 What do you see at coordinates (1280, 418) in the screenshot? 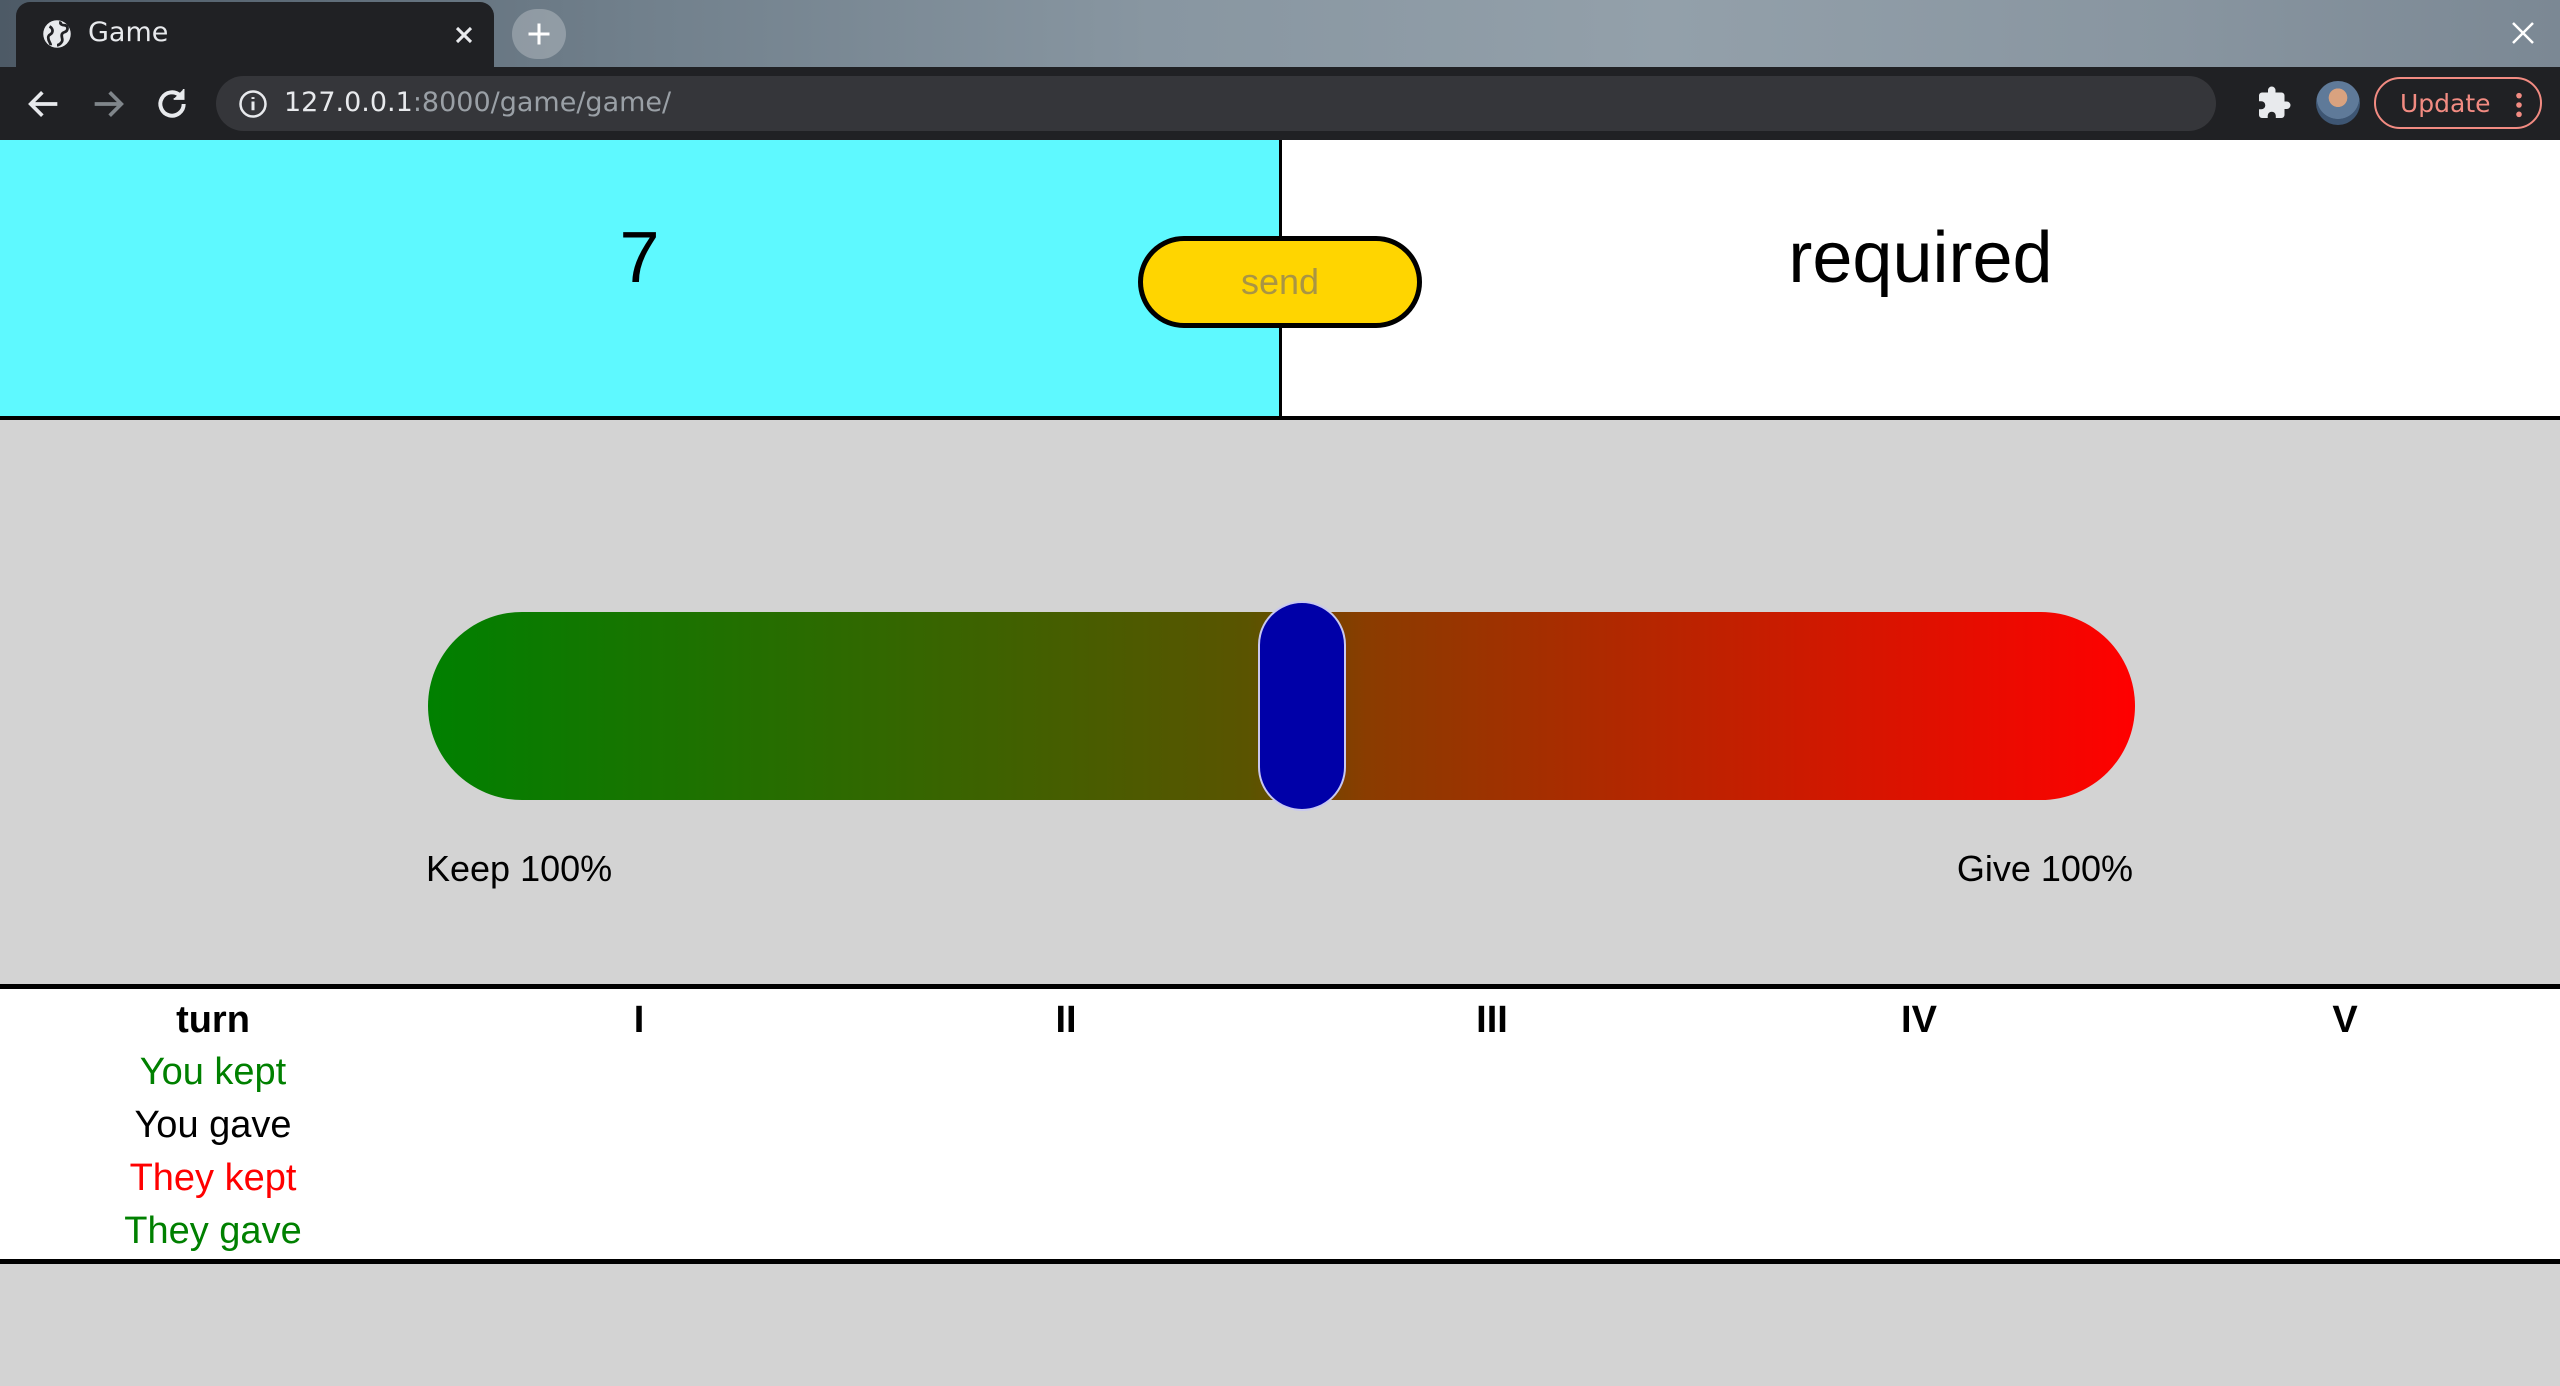
I see `top-section-border` at bounding box center [1280, 418].